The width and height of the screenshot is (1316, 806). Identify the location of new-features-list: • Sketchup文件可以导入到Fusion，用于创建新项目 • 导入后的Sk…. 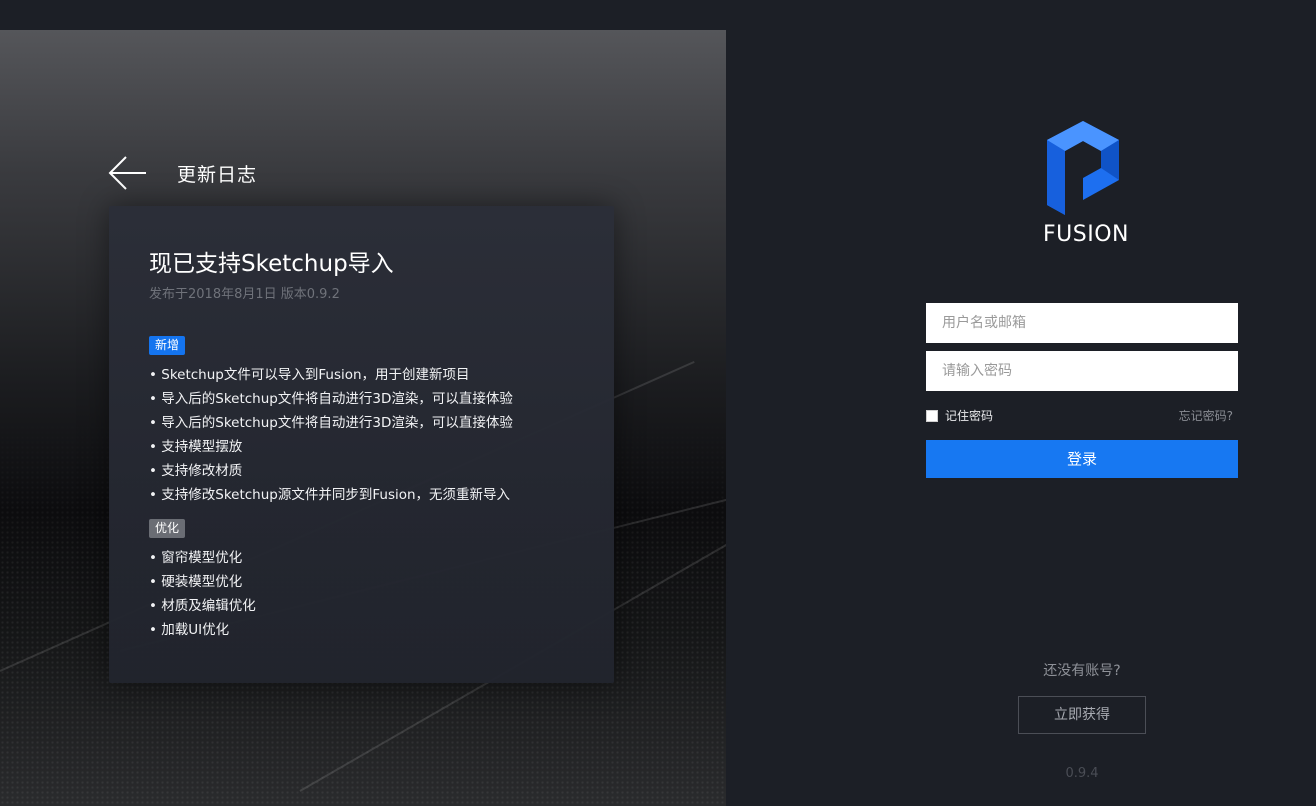
(331, 435).